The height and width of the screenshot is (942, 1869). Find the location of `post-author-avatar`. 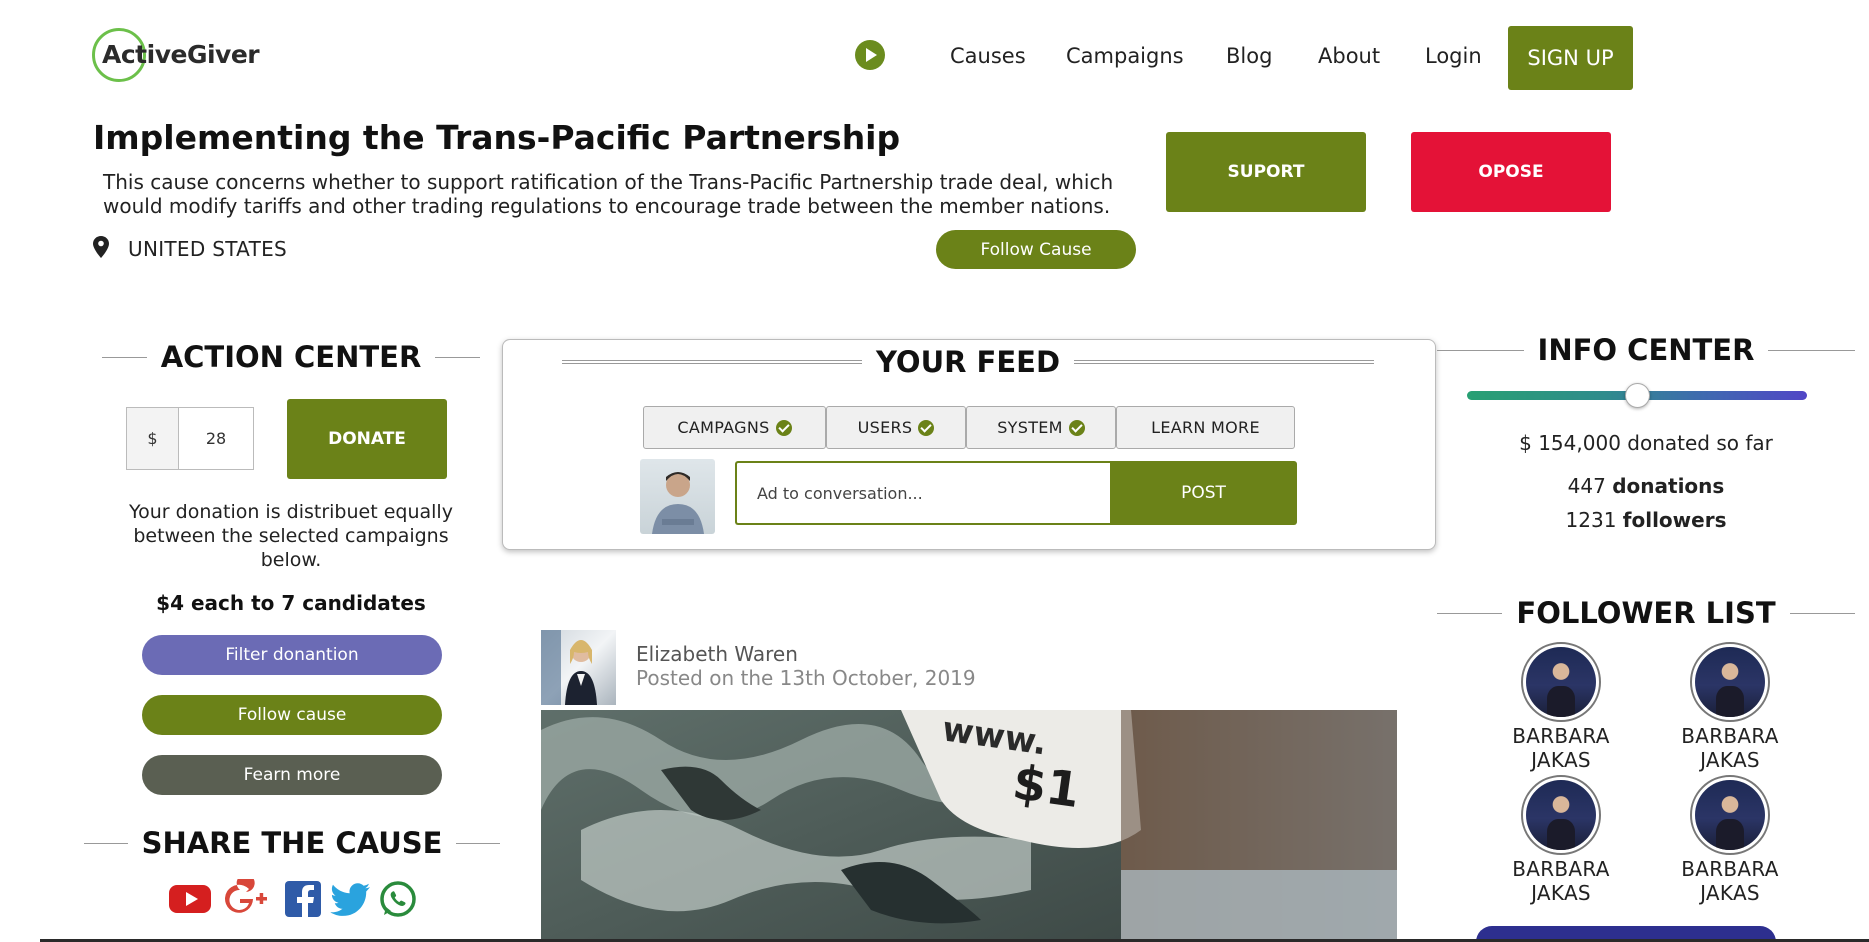

post-author-avatar is located at coordinates (578, 667).